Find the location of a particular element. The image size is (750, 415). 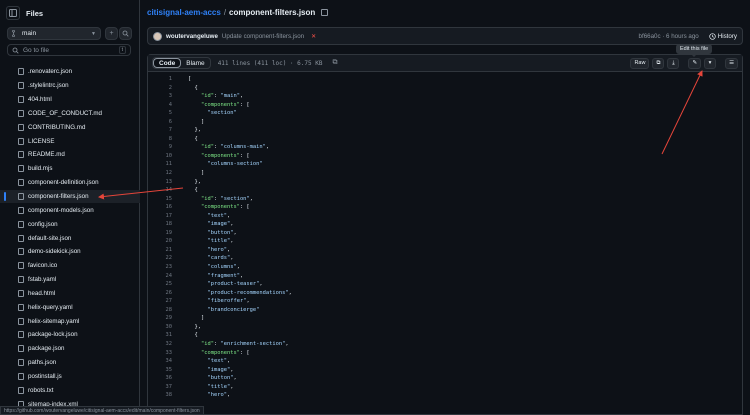

line-number: 6 is located at coordinates (160, 122).